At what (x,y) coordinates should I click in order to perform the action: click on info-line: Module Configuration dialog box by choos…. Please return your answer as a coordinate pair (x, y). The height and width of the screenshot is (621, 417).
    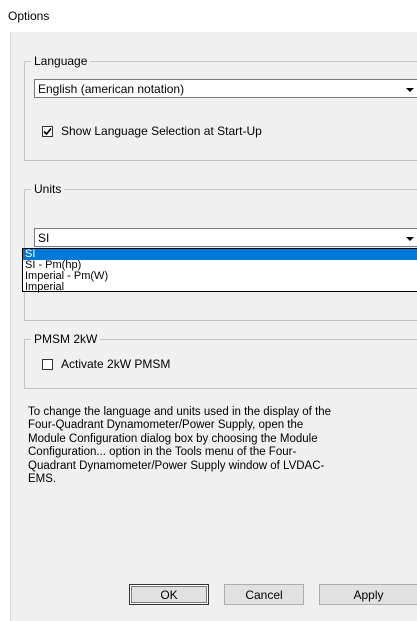
    Looking at the image, I should click on (173, 438).